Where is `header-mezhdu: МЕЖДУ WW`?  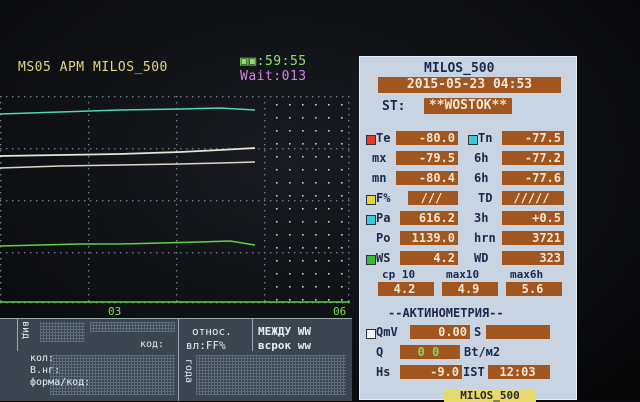 header-mezhdu: МЕЖДУ WW is located at coordinates (284, 331).